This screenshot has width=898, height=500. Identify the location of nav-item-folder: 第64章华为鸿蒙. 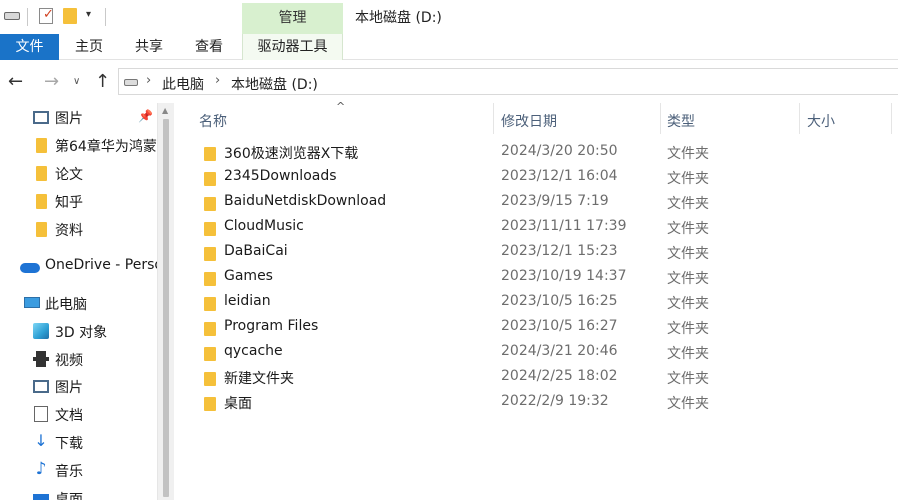
(78, 146).